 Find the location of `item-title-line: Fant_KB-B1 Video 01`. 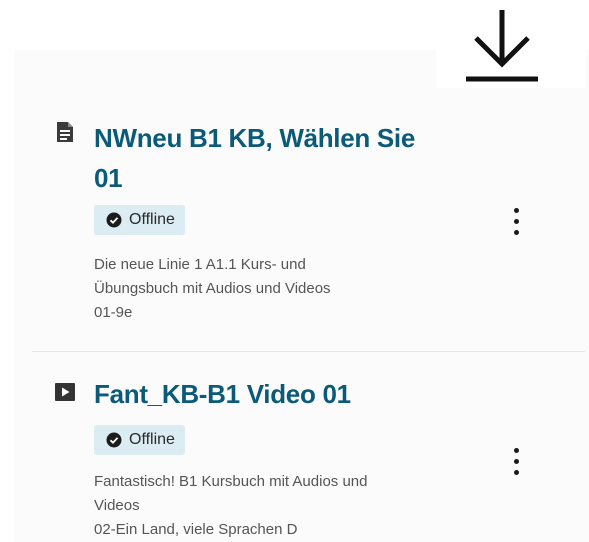

item-title-line: Fant_KB-B1 Video 01 is located at coordinates (222, 394).